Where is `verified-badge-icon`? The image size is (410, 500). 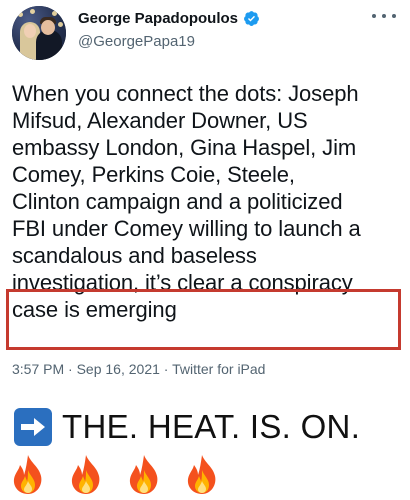 verified-badge-icon is located at coordinates (251, 18).